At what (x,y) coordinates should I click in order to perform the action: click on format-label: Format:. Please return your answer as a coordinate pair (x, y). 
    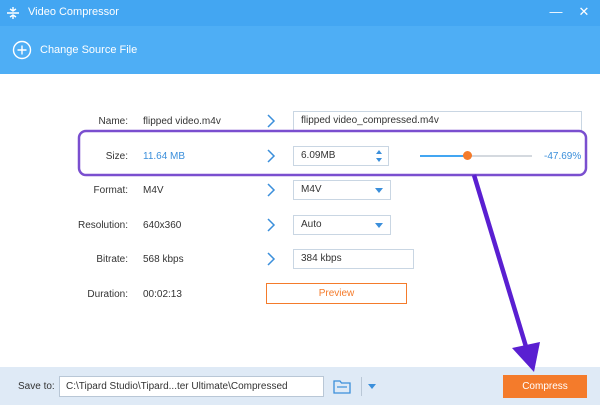
    Looking at the image, I should click on (110, 190).